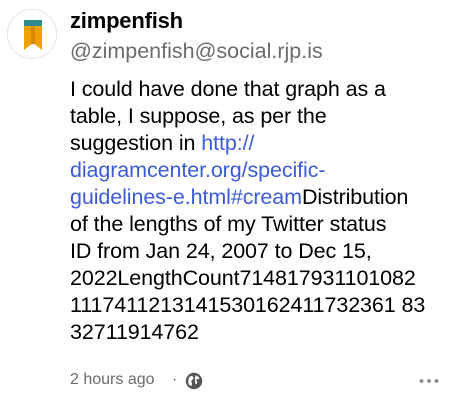 The height and width of the screenshot is (400, 454). I want to click on avatar-image, so click(33, 35).